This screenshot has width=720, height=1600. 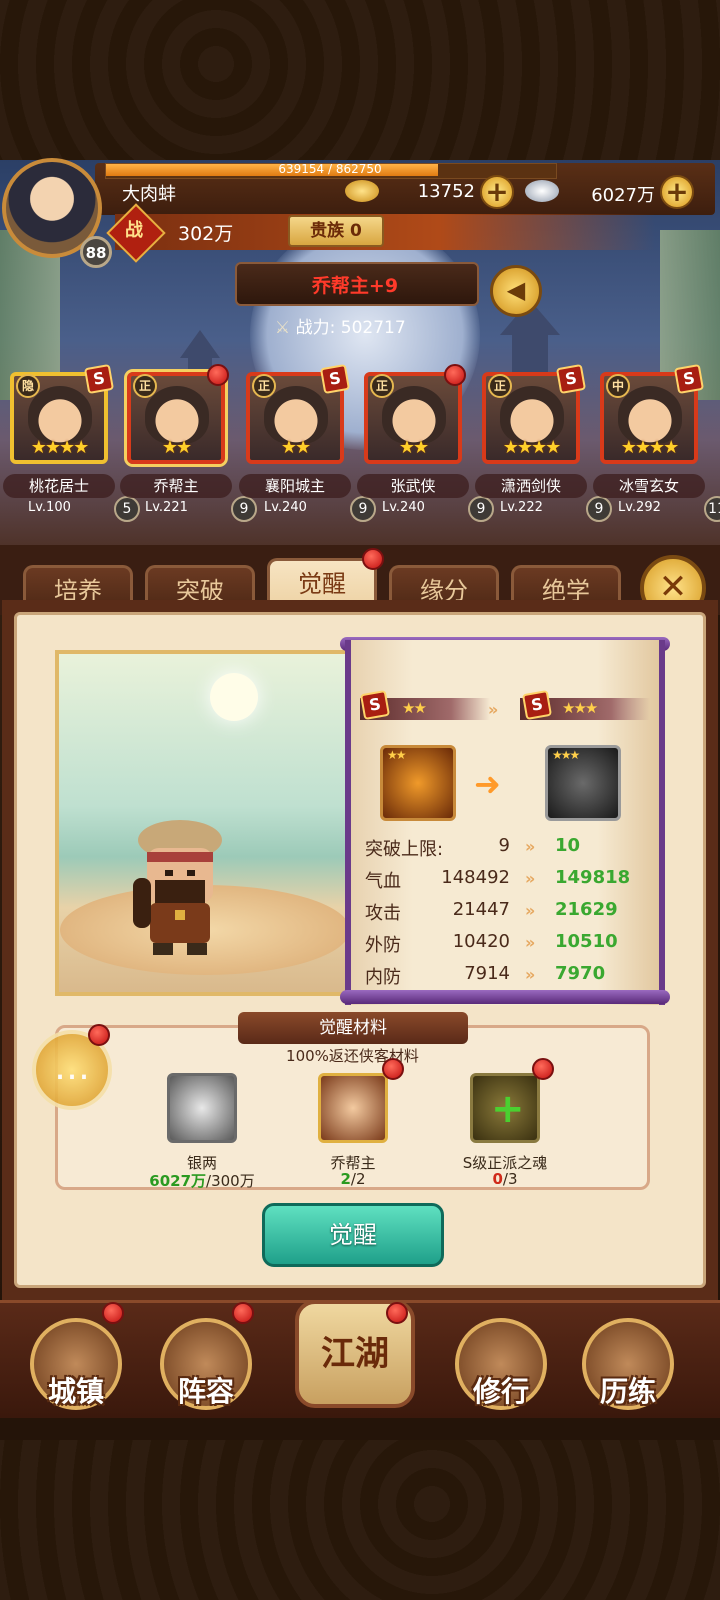 What do you see at coordinates (510, 1179) in the screenshot?
I see `material-soul-need: /3` at bounding box center [510, 1179].